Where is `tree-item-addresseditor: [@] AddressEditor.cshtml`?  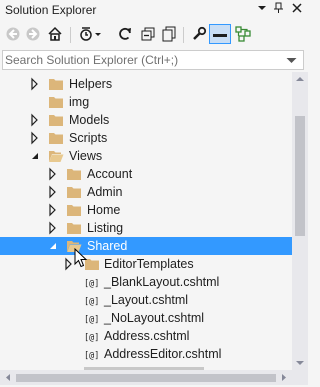
tree-item-addresseditor: [@] AddressEditor.cshtml is located at coordinates (146, 354).